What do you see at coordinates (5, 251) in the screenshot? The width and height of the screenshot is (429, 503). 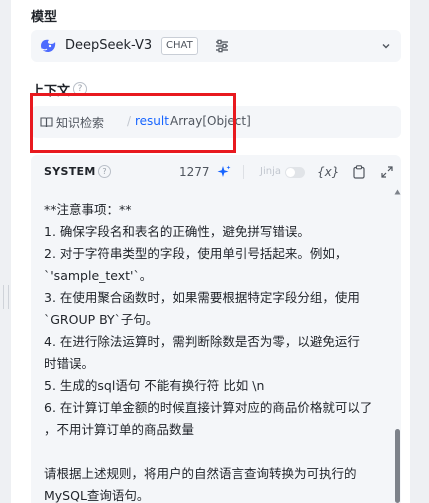 I see `left-panel-edge` at bounding box center [5, 251].